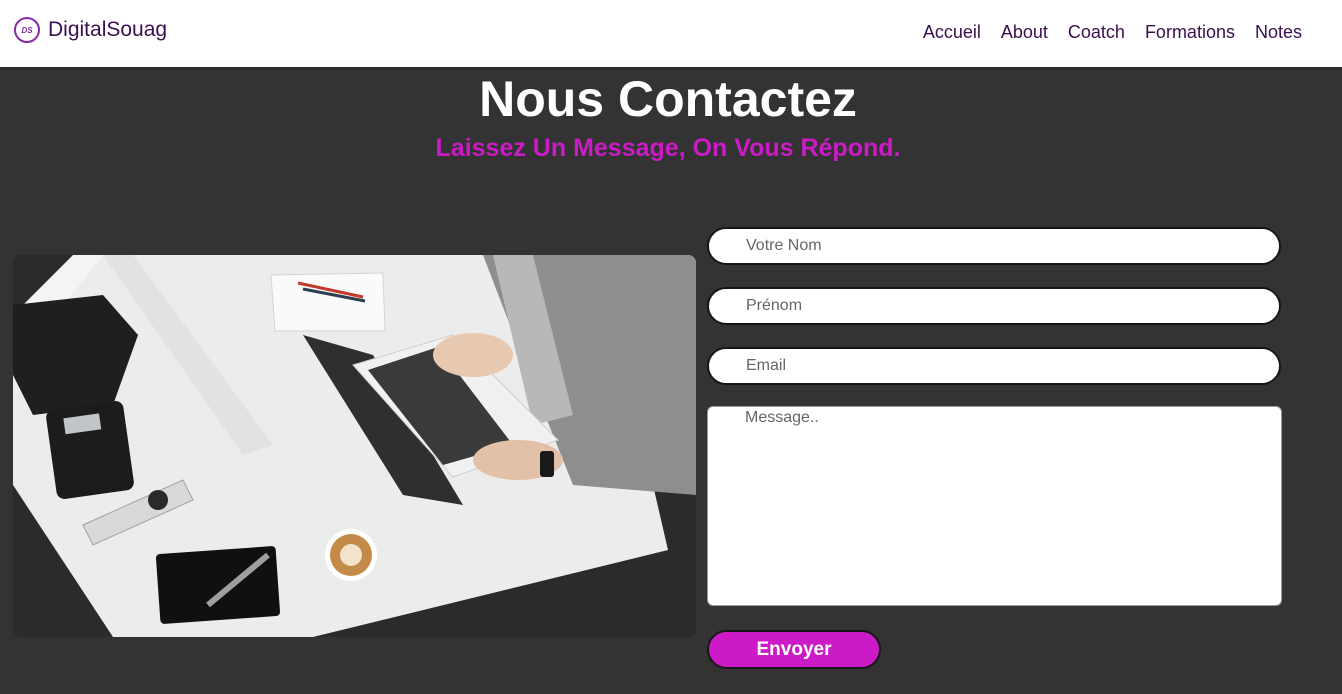 This screenshot has width=1342, height=694. I want to click on name-field, so click(994, 246).